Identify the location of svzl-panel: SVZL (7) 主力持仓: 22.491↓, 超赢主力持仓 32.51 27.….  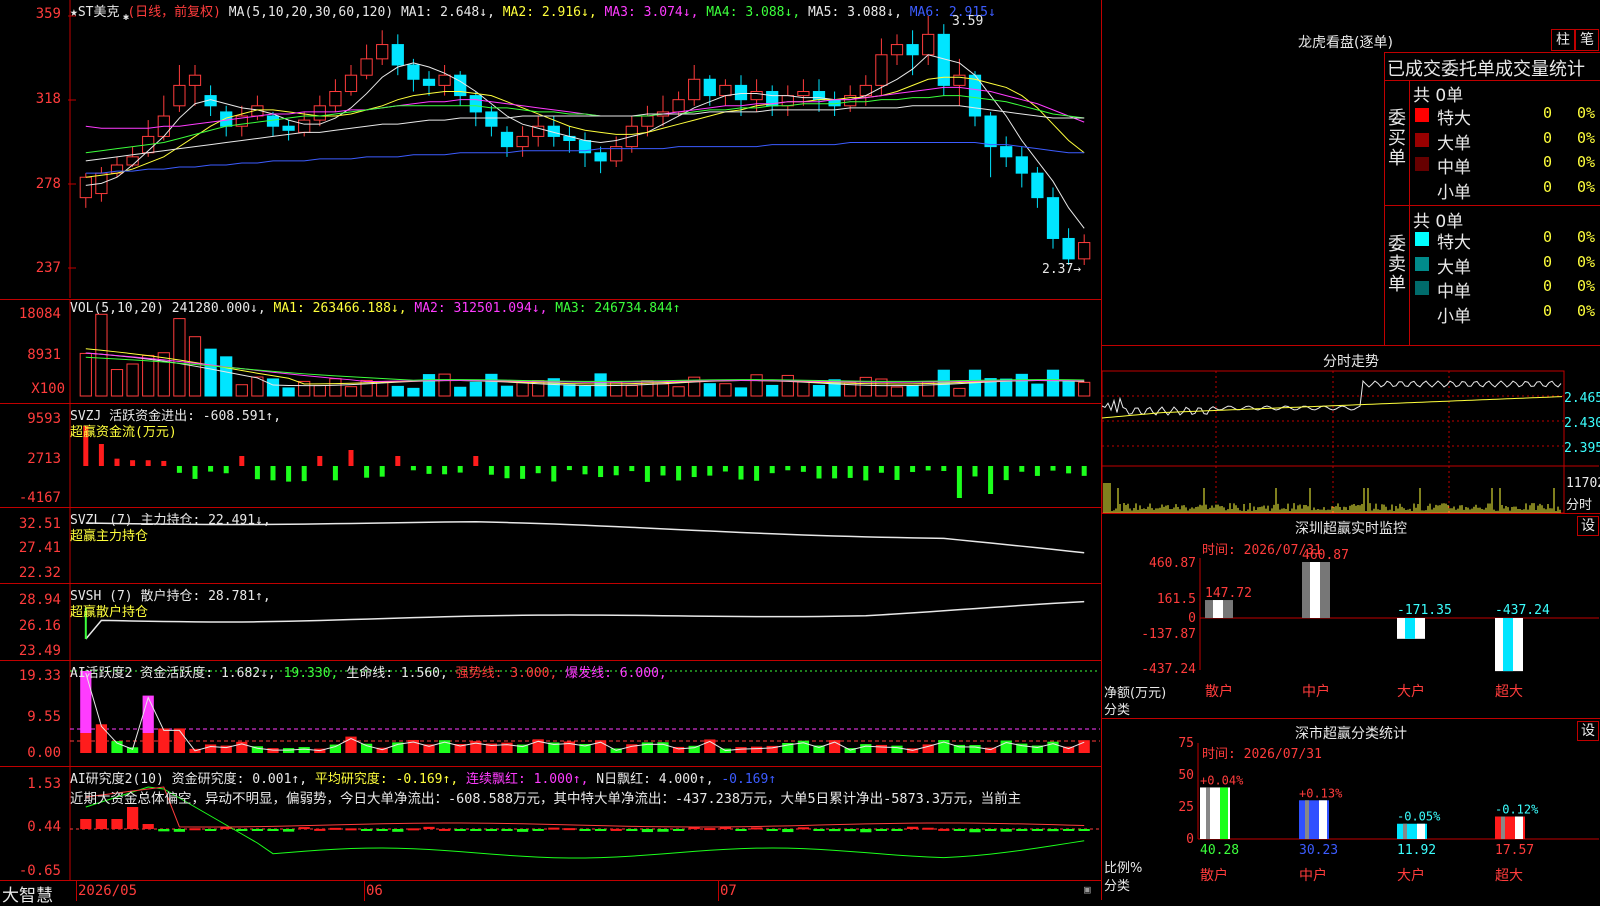
(551, 545).